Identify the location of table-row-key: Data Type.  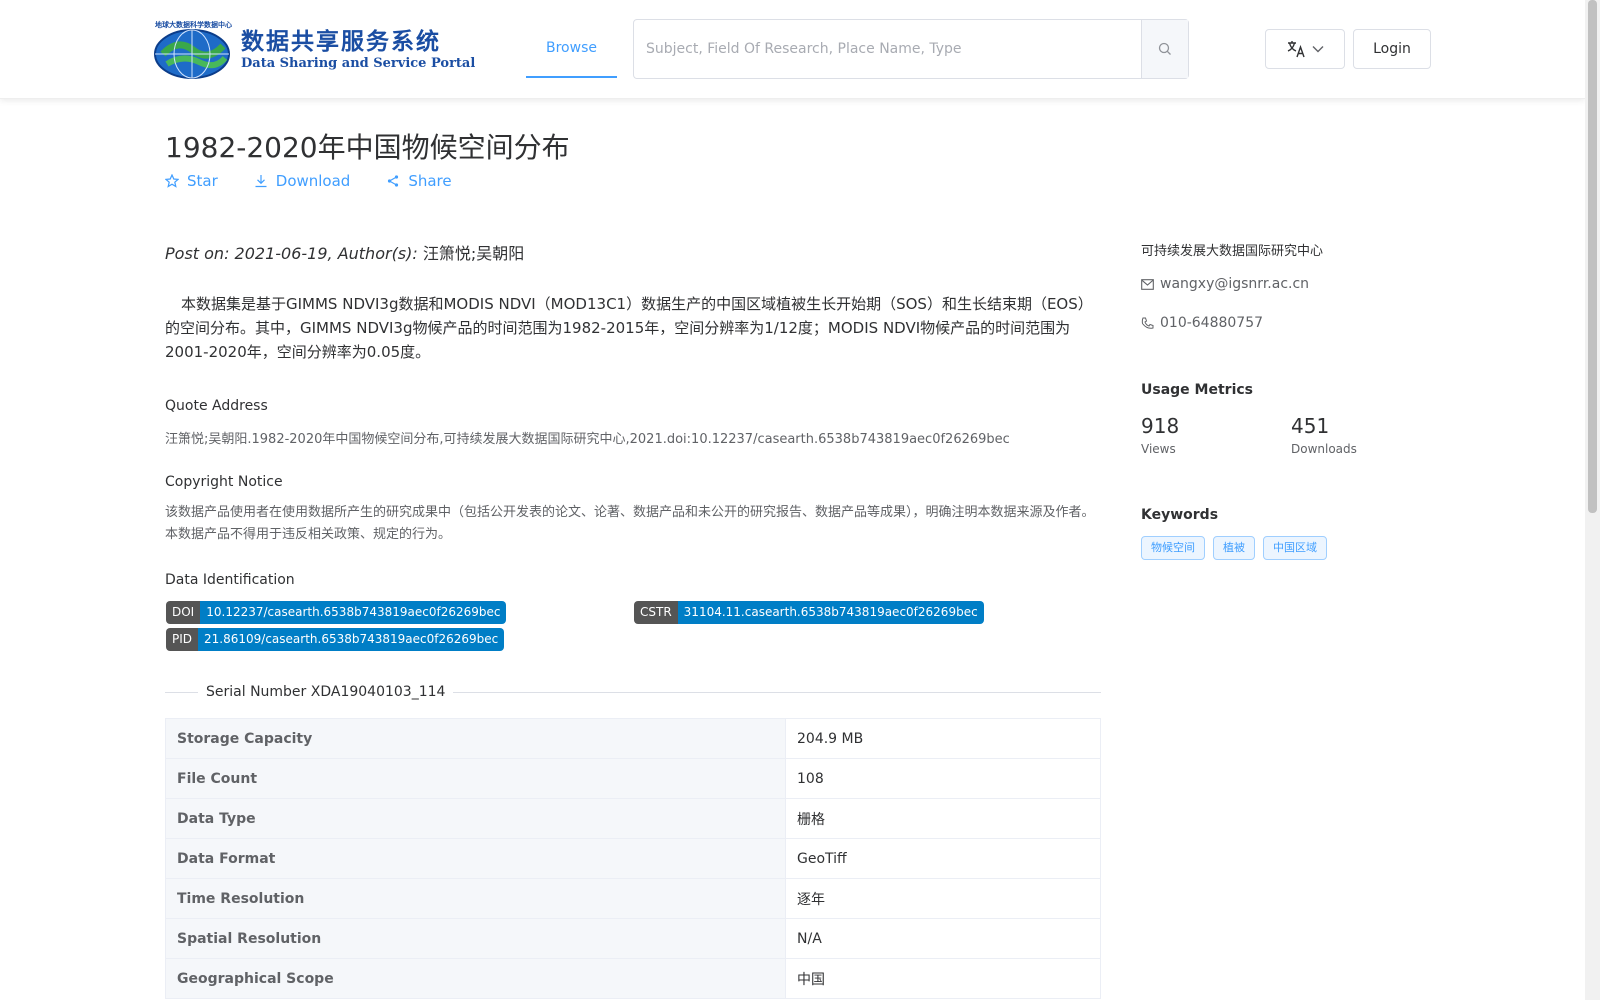
(475, 818).